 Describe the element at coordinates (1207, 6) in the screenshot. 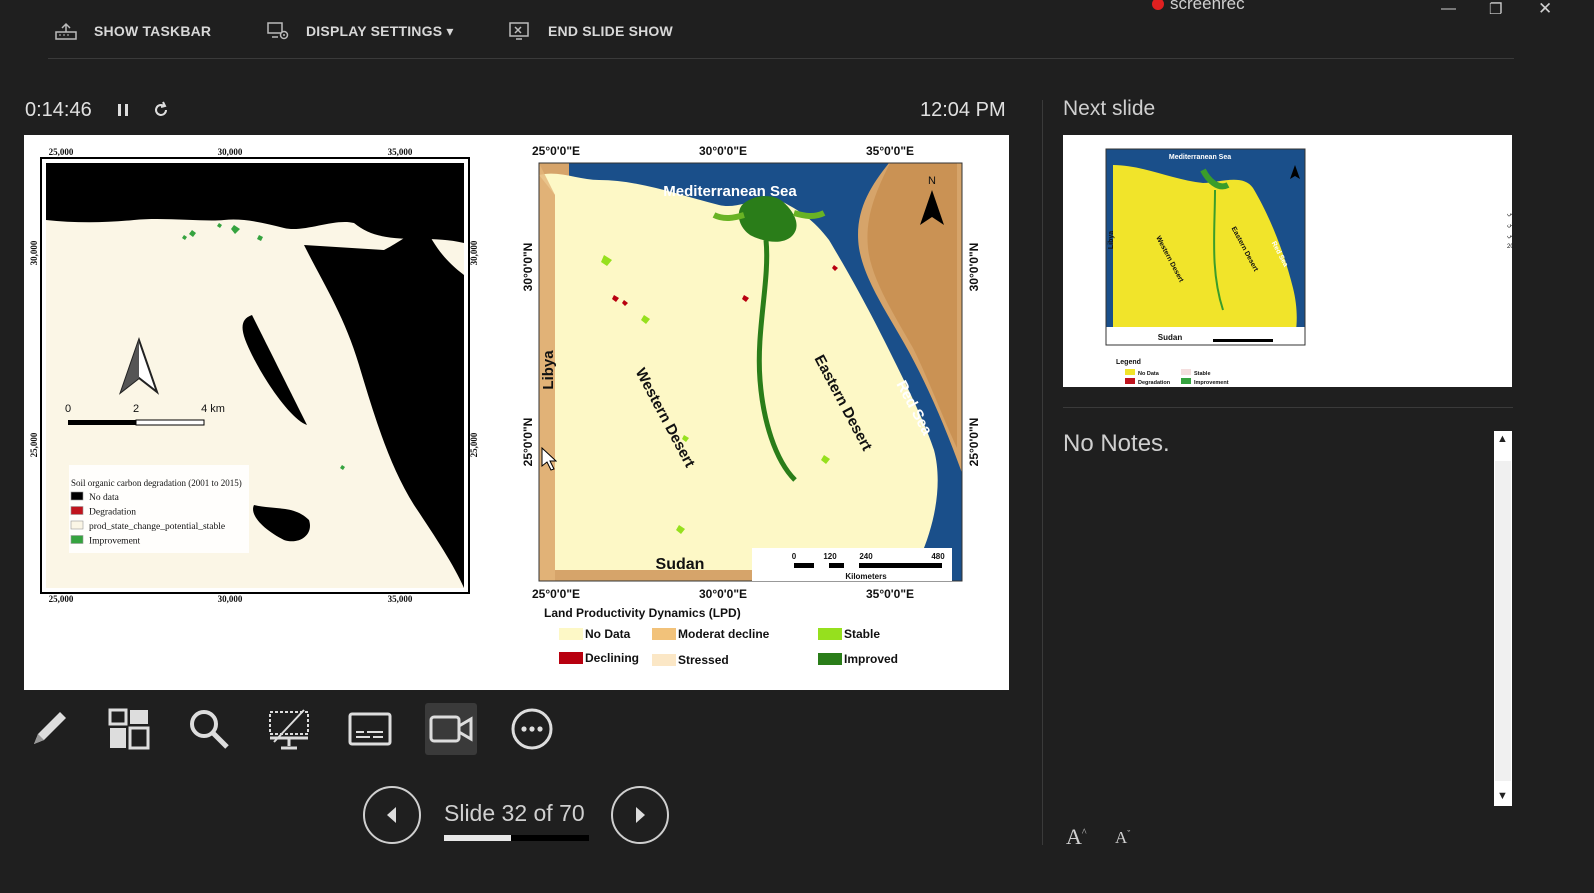

I see `recorder-brand: screenrec` at that location.